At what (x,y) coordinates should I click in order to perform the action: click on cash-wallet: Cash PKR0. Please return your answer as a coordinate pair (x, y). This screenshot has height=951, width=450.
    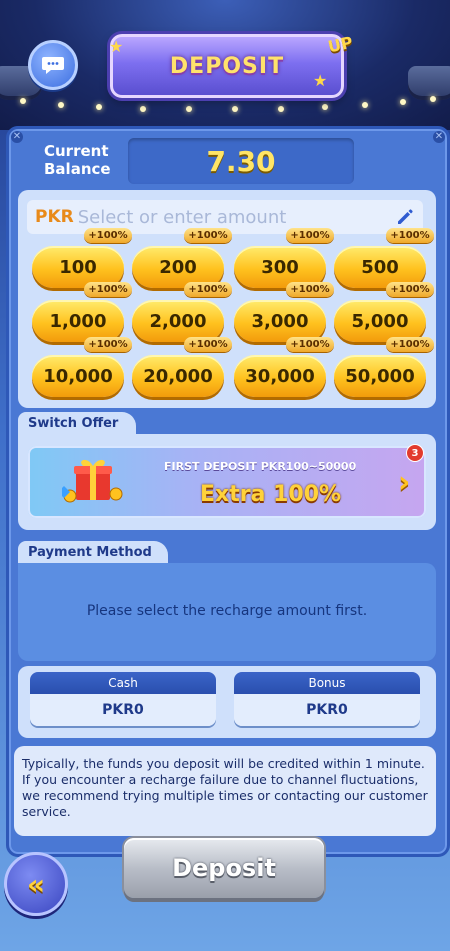
    Looking at the image, I should click on (123, 699).